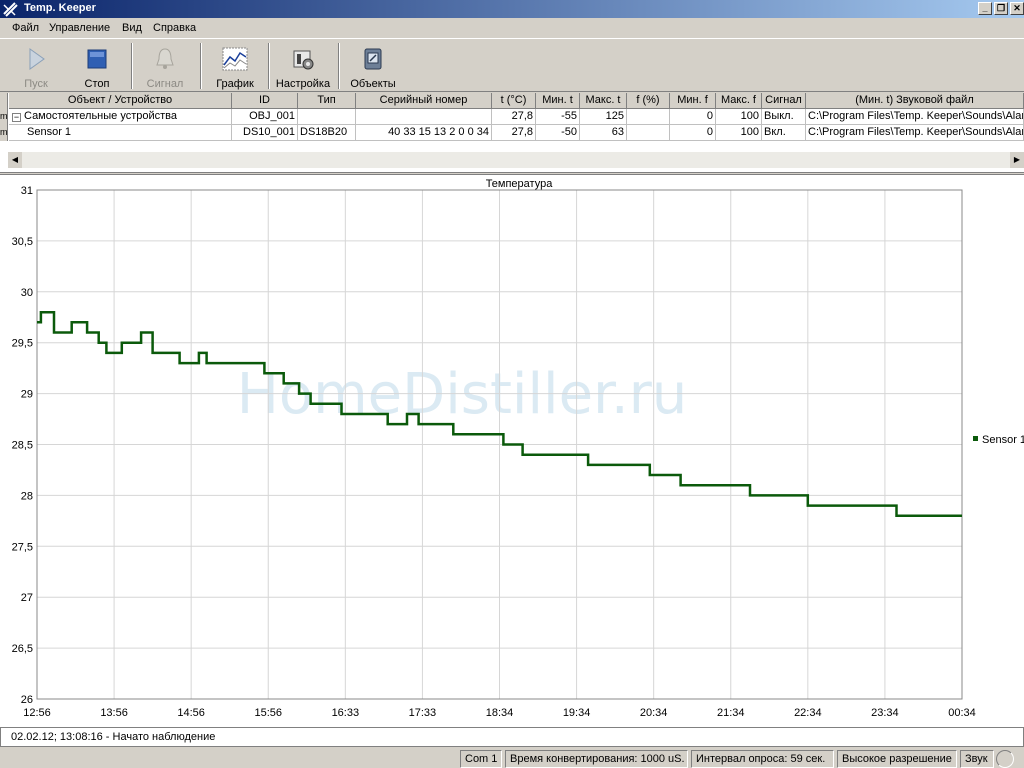 Image resolution: width=1024 pixels, height=768 pixels. Describe the element at coordinates (346, 713) in the screenshot. I see `x-tick-label: 16:33` at that location.